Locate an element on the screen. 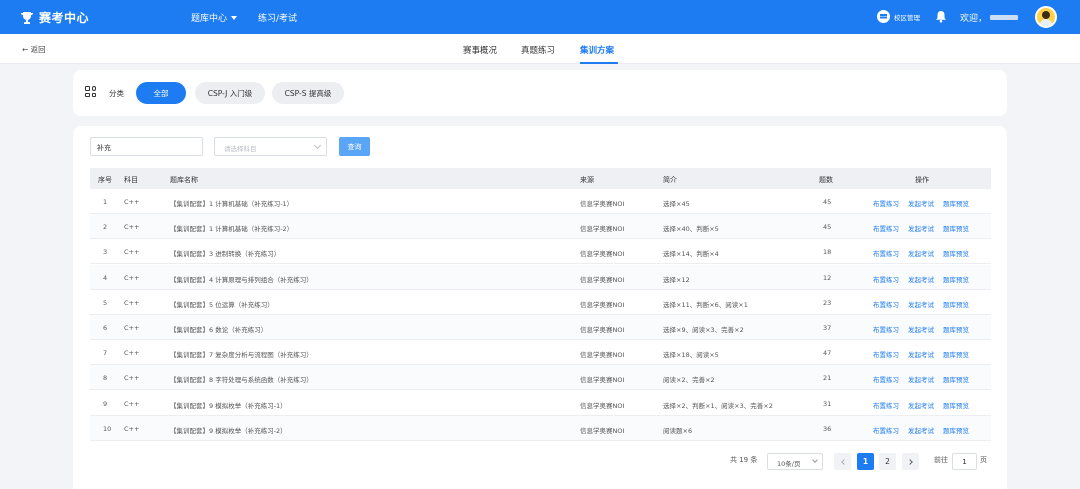 Image resolution: width=1080 pixels, height=489 pixels. cell-intro: 选择×2、判断×1、阅读×3、完善×2 is located at coordinates (718, 405).